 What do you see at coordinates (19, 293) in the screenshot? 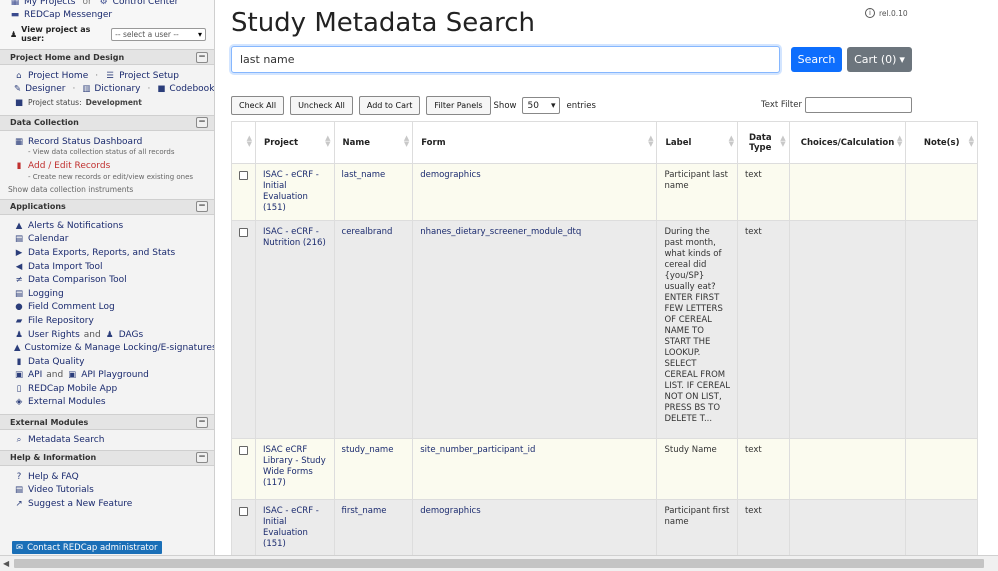
I see `log-icon: ▤` at bounding box center [19, 293].